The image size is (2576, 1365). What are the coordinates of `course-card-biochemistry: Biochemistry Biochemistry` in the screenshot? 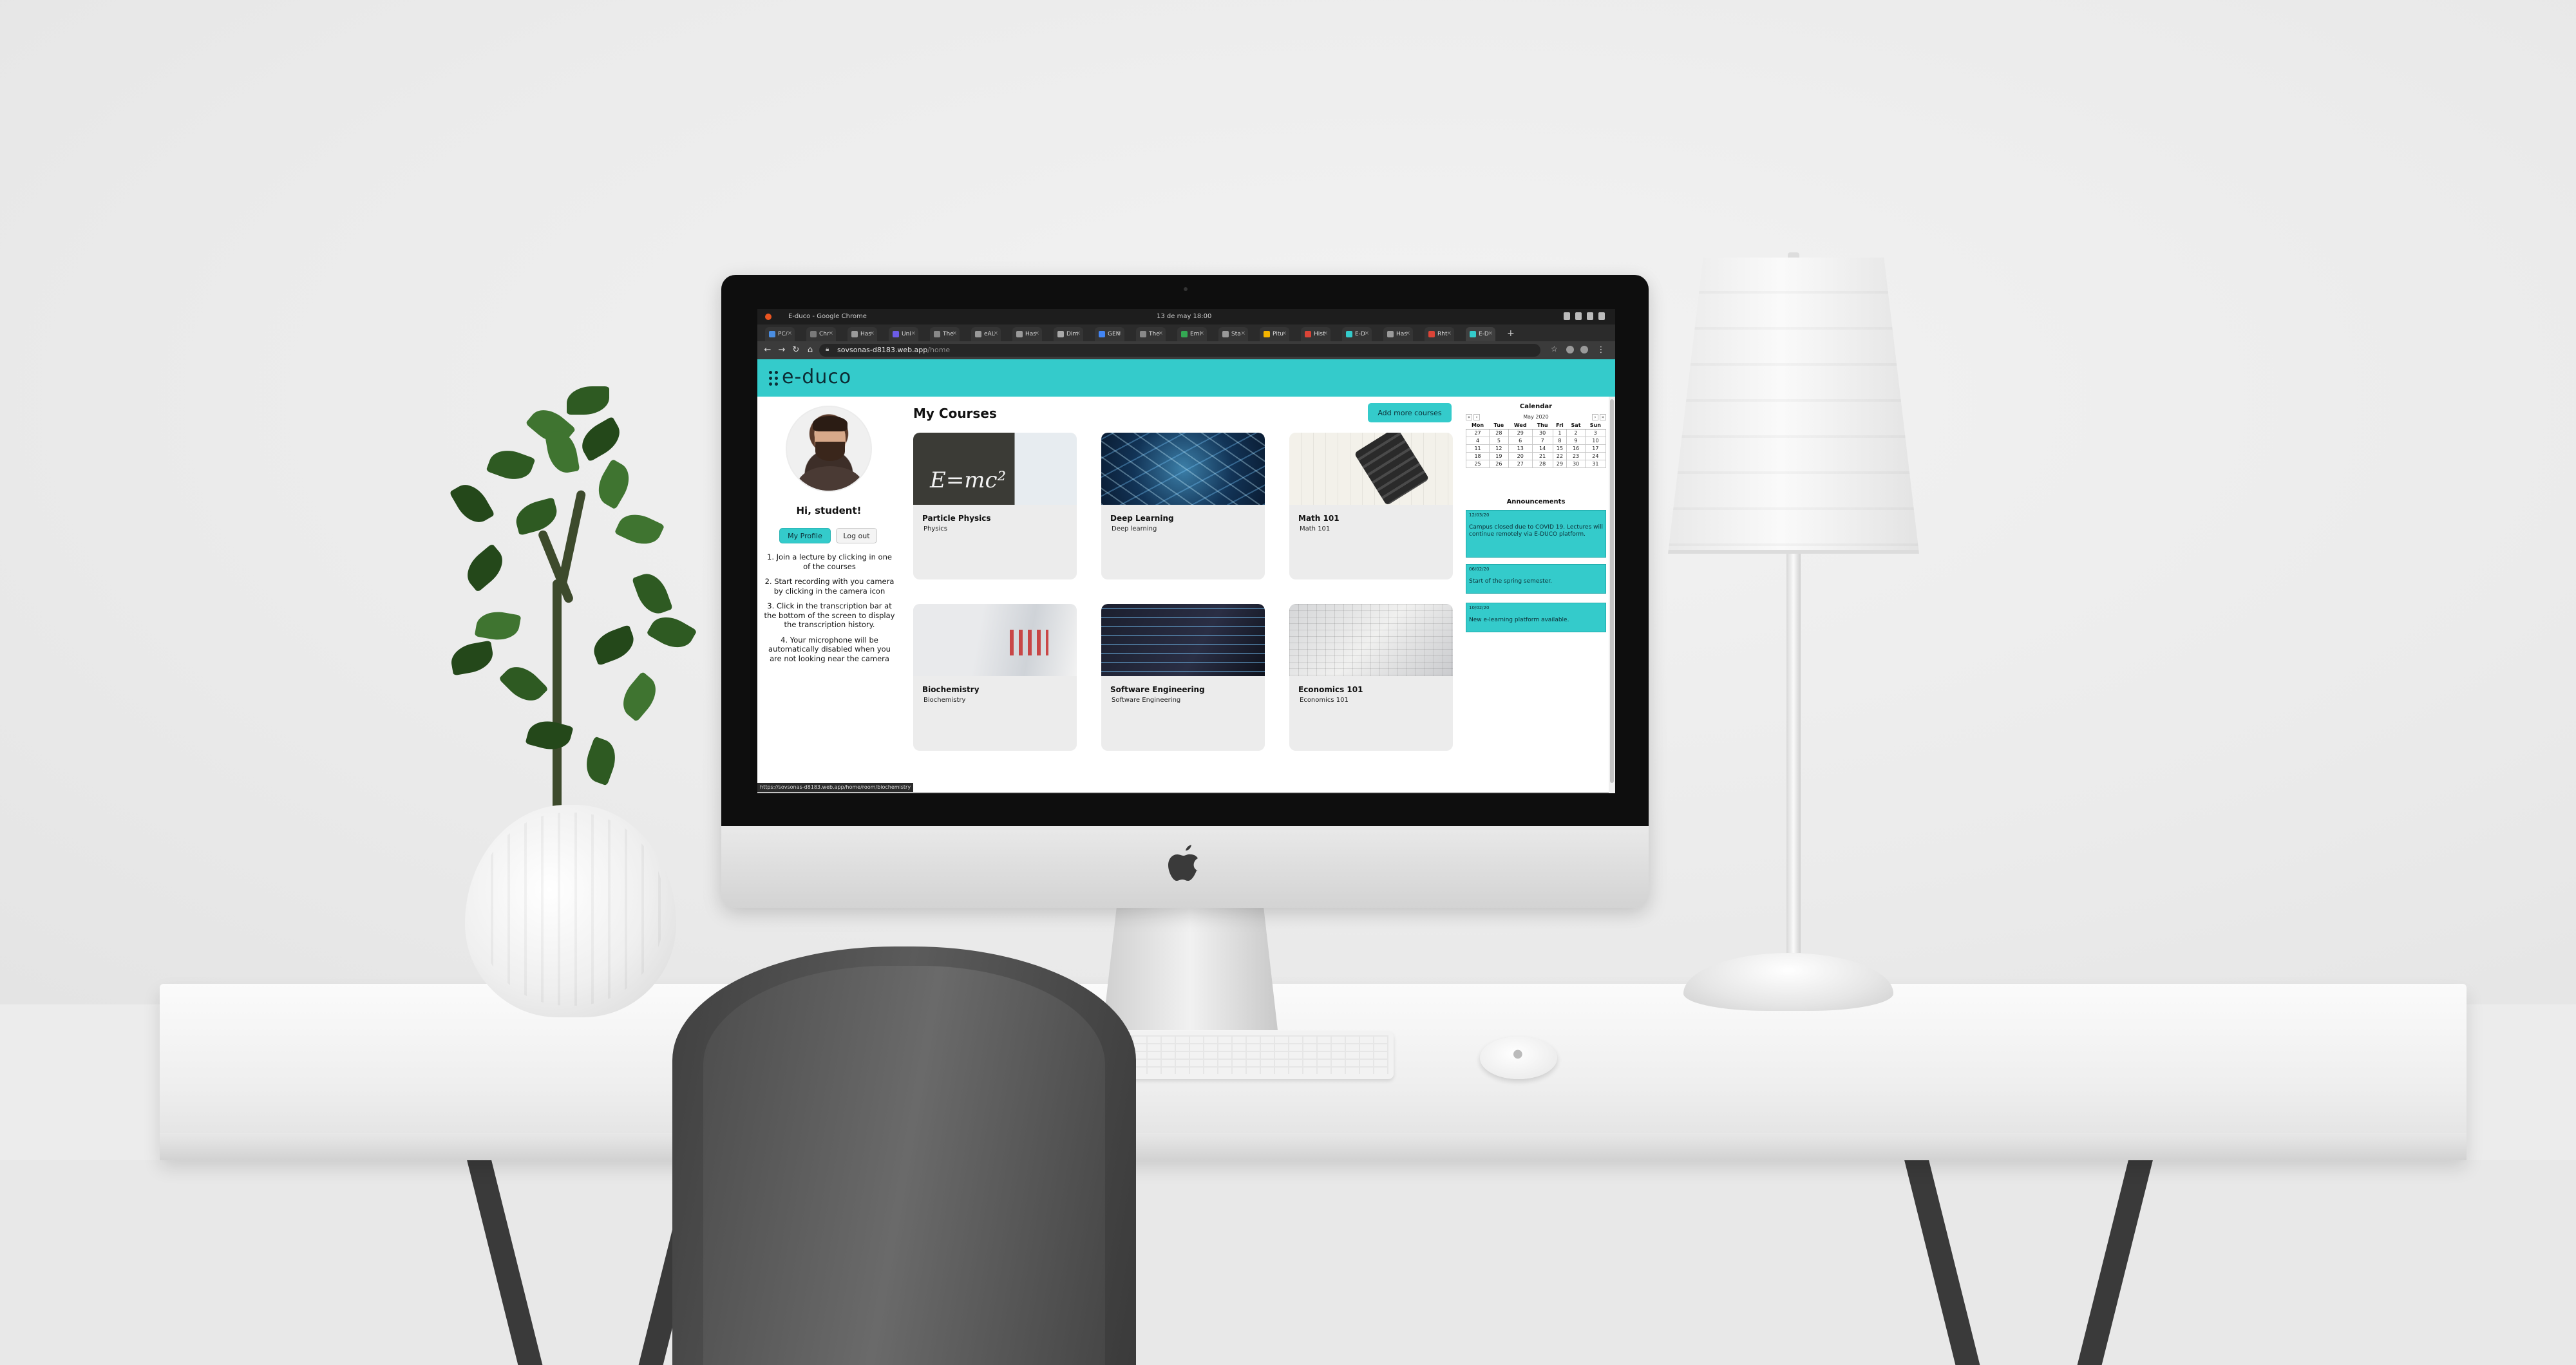 It's located at (995, 677).